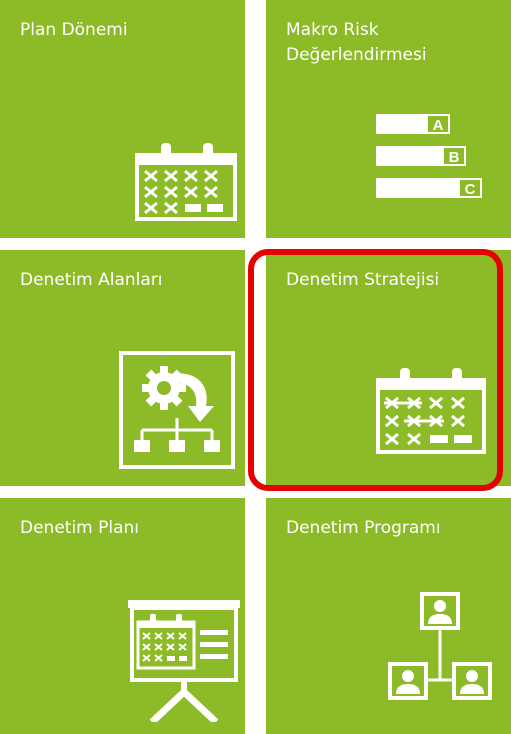  Describe the element at coordinates (177, 410) in the screenshot. I see `gear-hierarchy-icon` at that location.